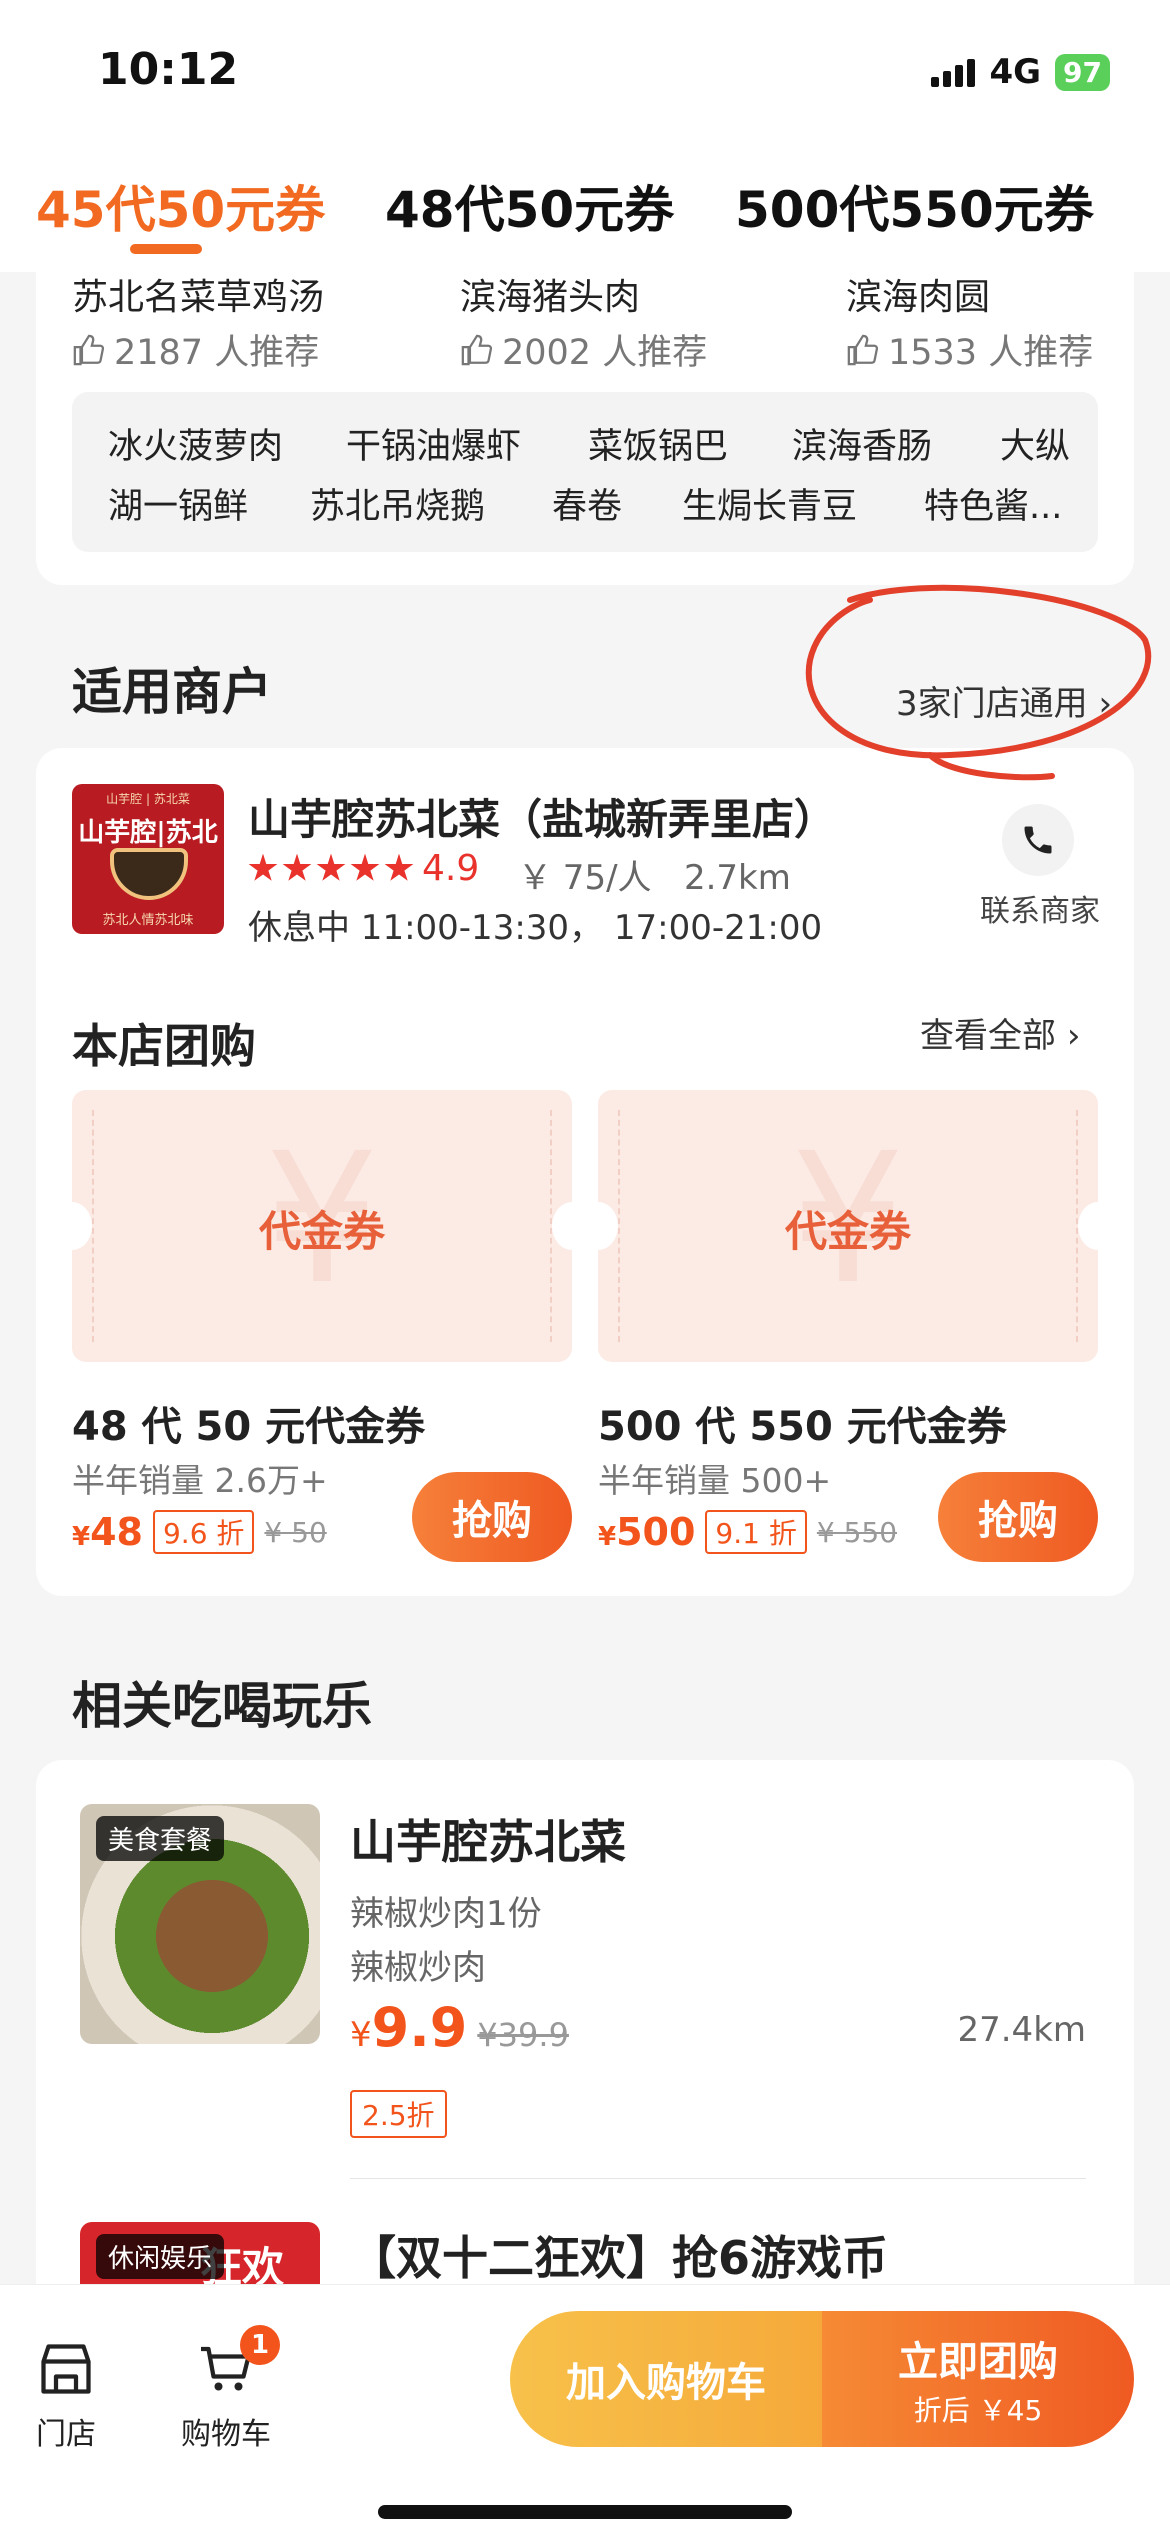 The height and width of the screenshot is (2532, 1170). Describe the element at coordinates (585, 136) in the screenshot. I see `header: 10:12 4G 97 45代50元券 48代50元券 500代550元券` at that location.